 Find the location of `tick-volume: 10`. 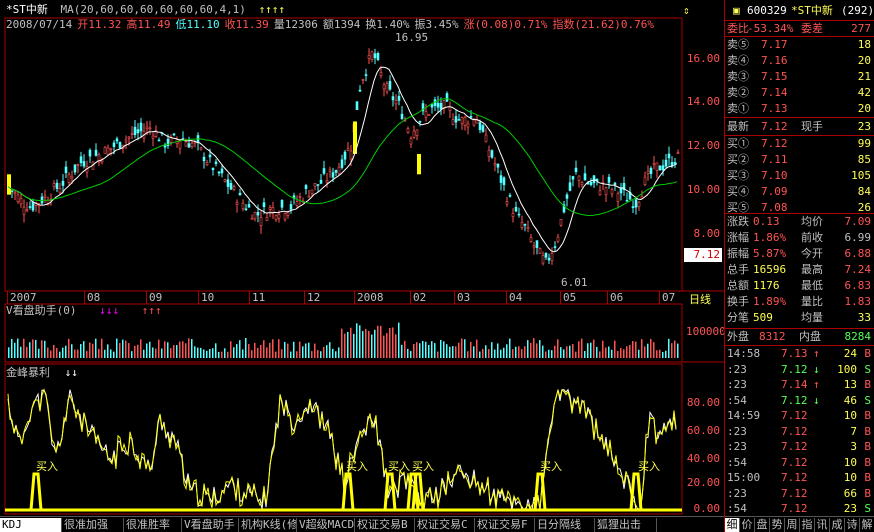

tick-volume: 10 is located at coordinates (850, 477).